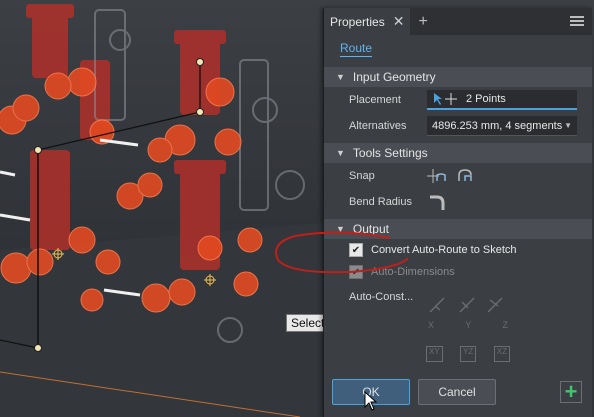  Describe the element at coordinates (465, 176) in the screenshot. I see `snap-curve-icon` at that location.